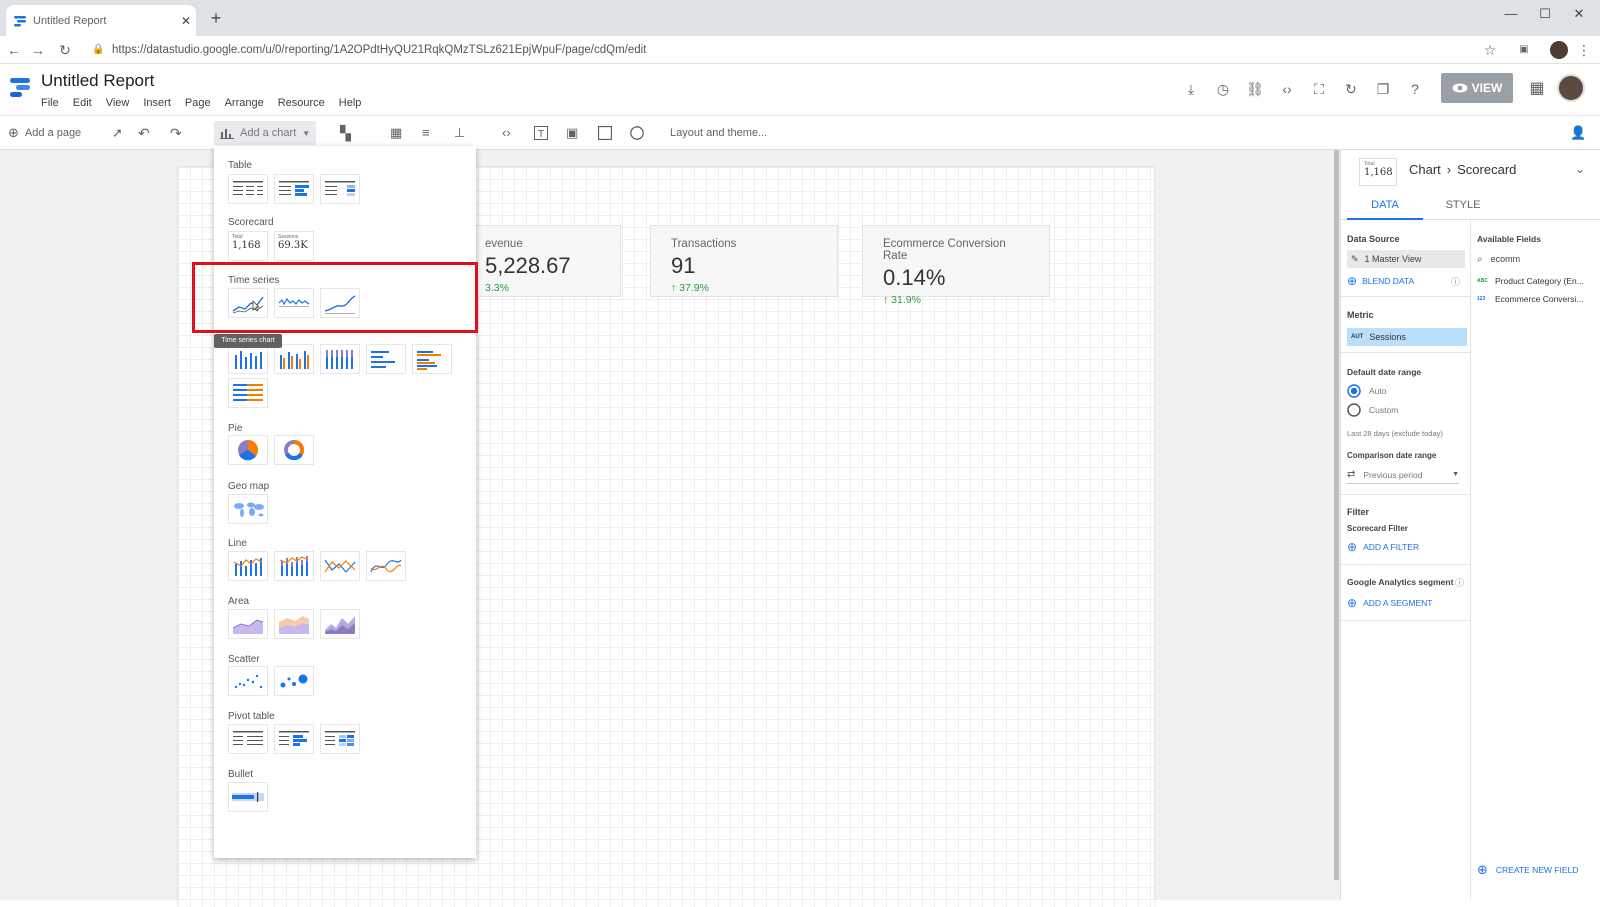 The image size is (1600, 907). I want to click on chart-type-breadcrumb: Chart › Scorecard, so click(1462, 169).